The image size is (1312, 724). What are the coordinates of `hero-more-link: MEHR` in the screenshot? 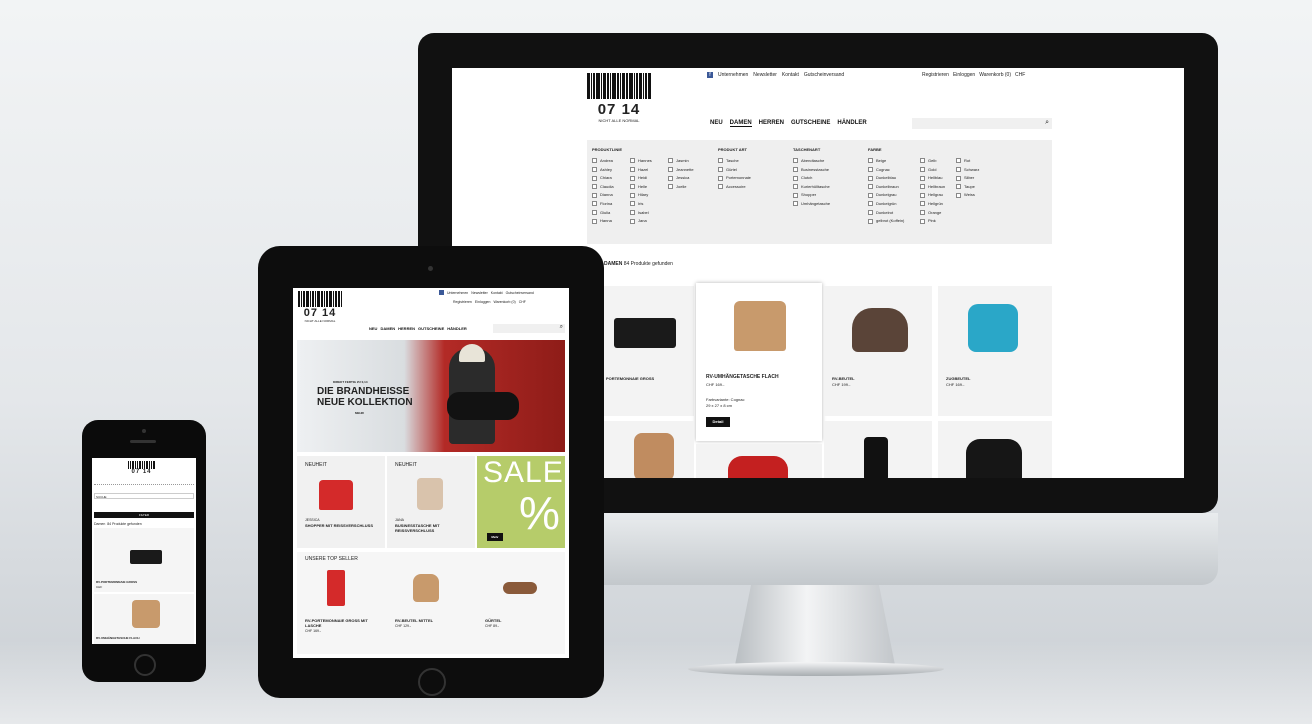 It's located at (359, 413).